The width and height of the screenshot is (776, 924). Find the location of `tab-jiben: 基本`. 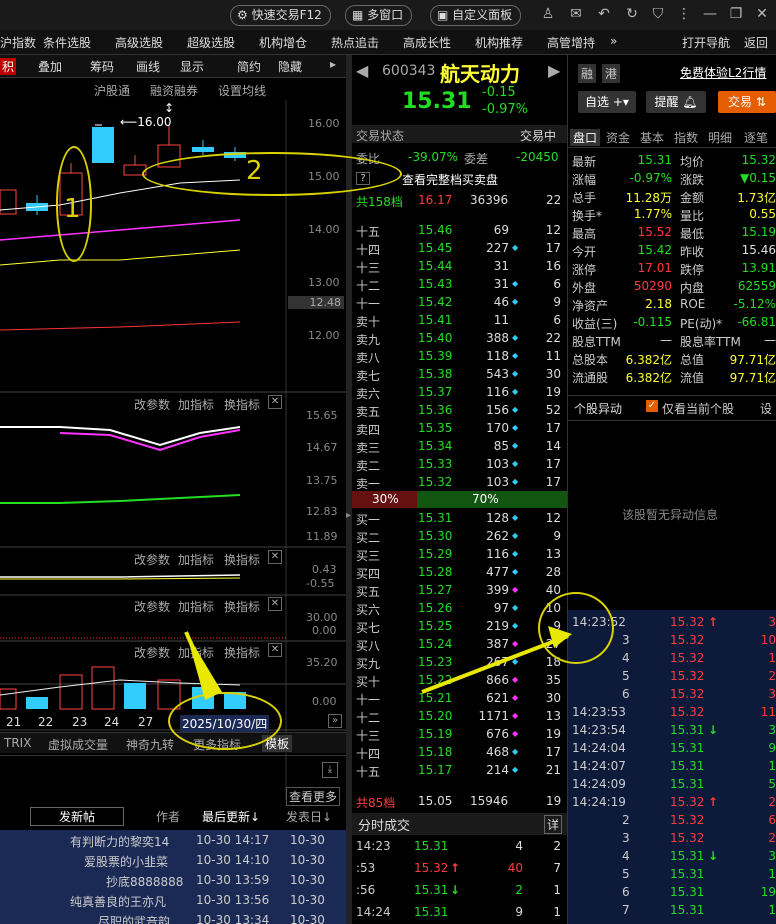

tab-jiben: 基本 is located at coordinates (652, 137).